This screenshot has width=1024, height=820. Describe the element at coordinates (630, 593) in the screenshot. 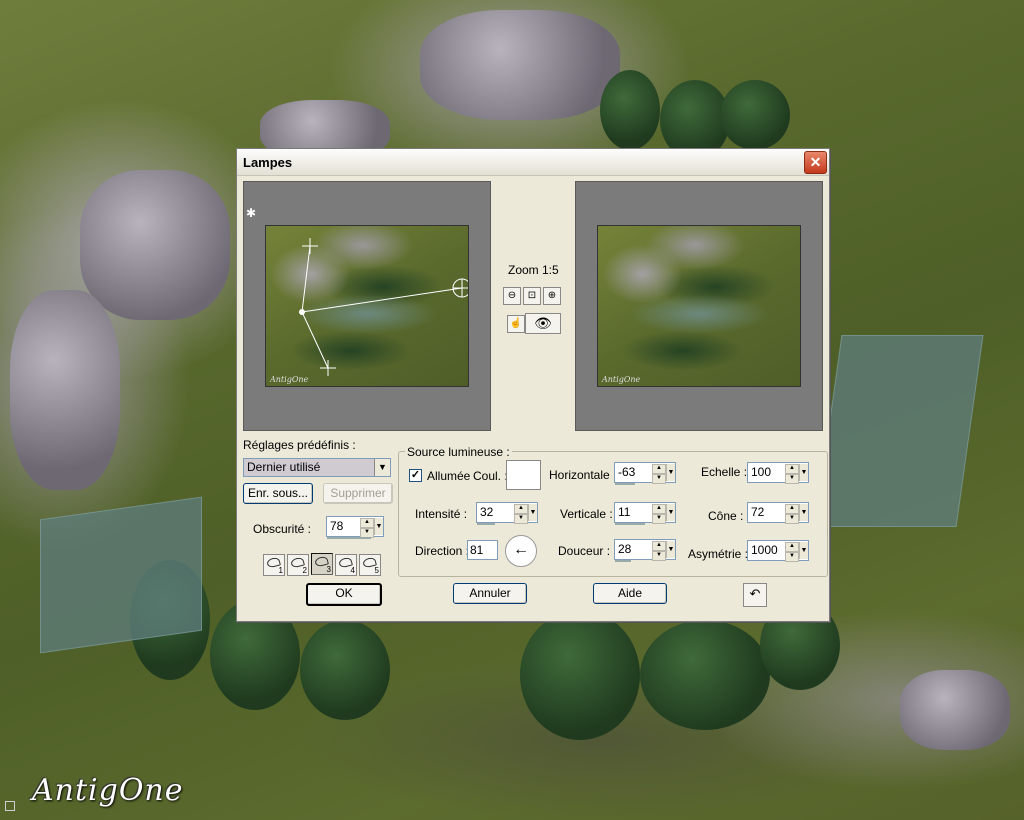

I see `help-button: Aide` at that location.